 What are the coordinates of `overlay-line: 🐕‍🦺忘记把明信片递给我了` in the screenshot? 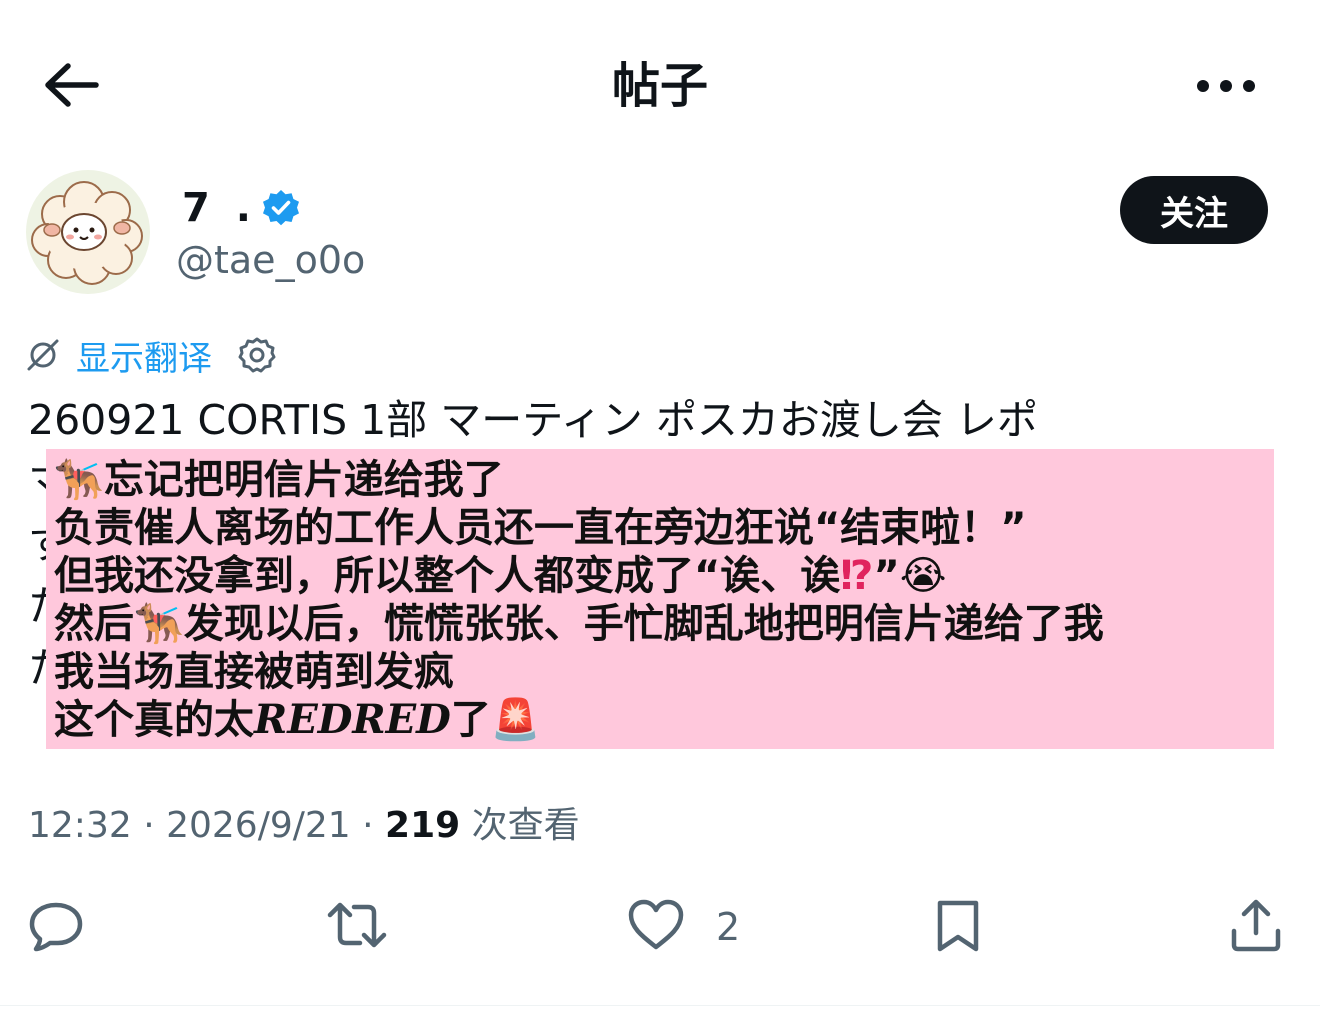 It's located at (279, 480).